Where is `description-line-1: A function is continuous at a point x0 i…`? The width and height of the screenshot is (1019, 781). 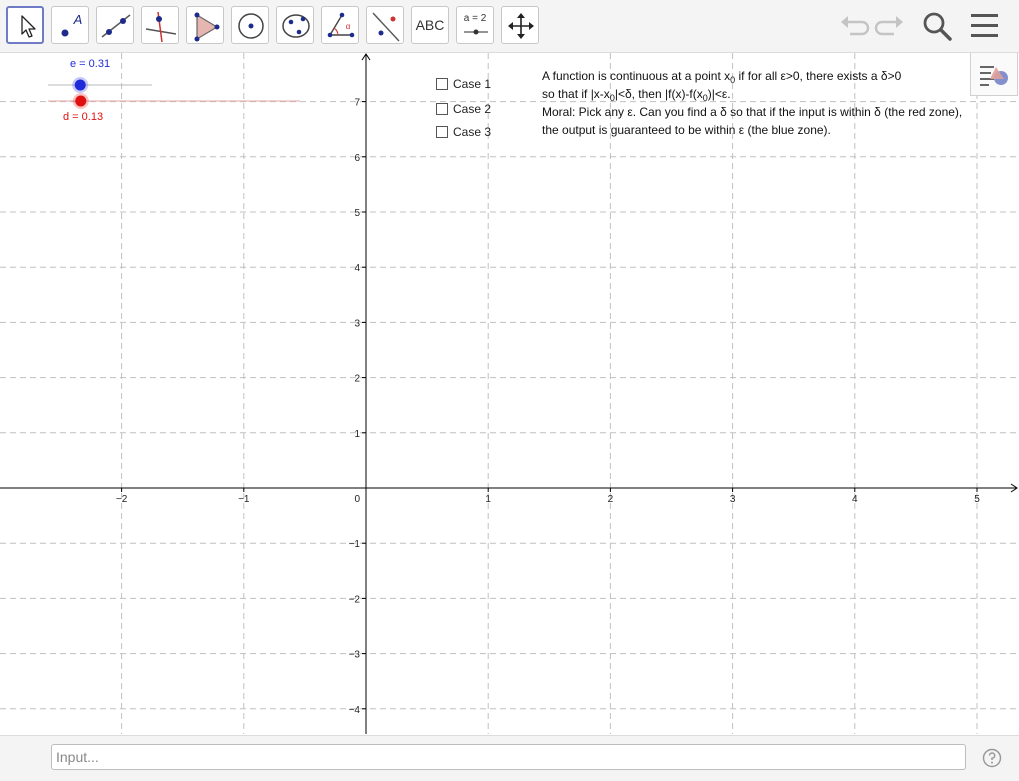 description-line-1: A function is continuous at a point x0 i… is located at coordinates (722, 77).